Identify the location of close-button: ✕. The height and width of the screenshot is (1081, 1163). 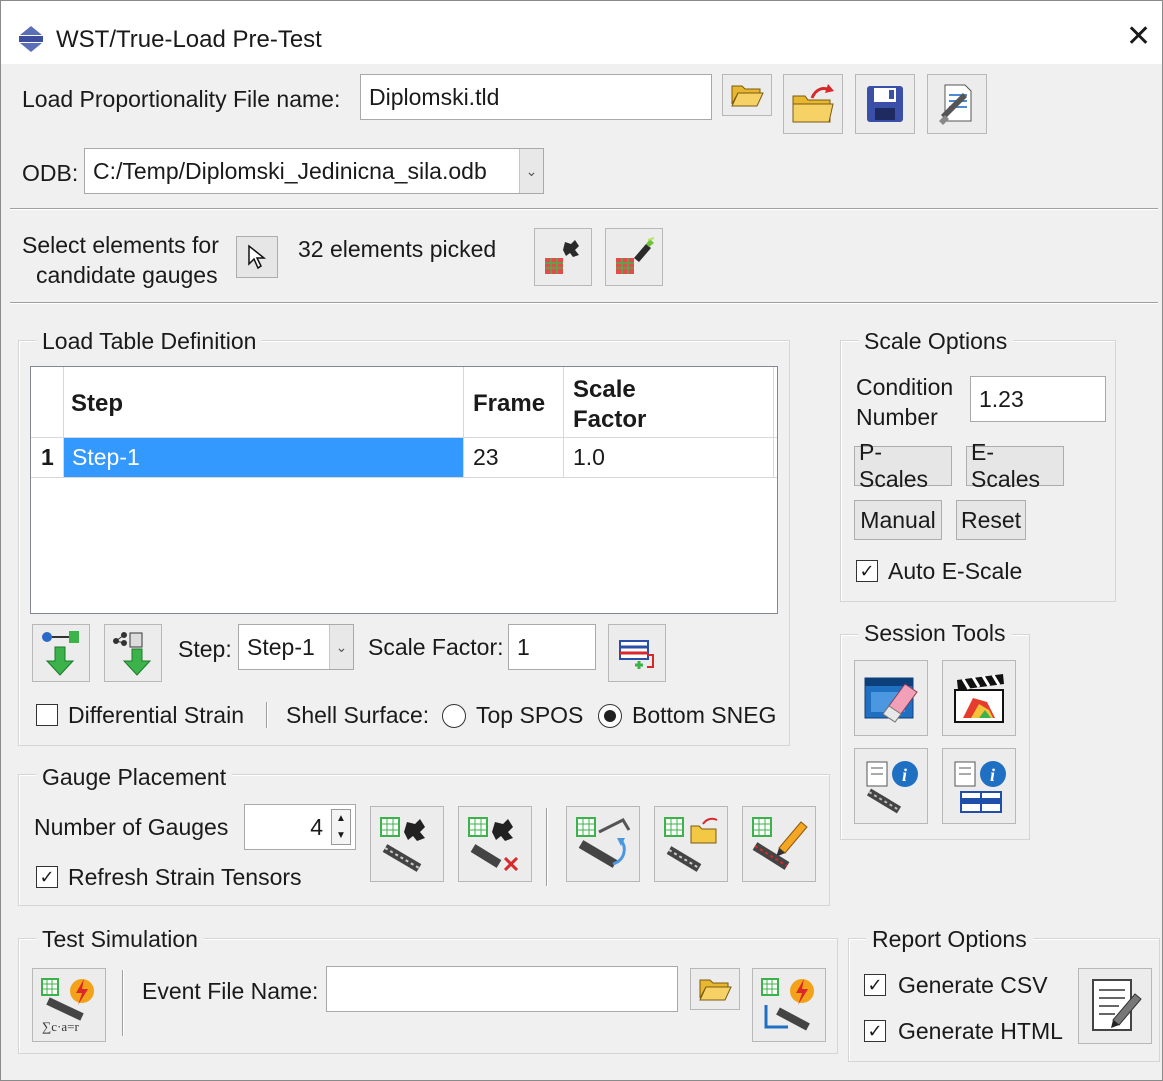
(1138, 37).